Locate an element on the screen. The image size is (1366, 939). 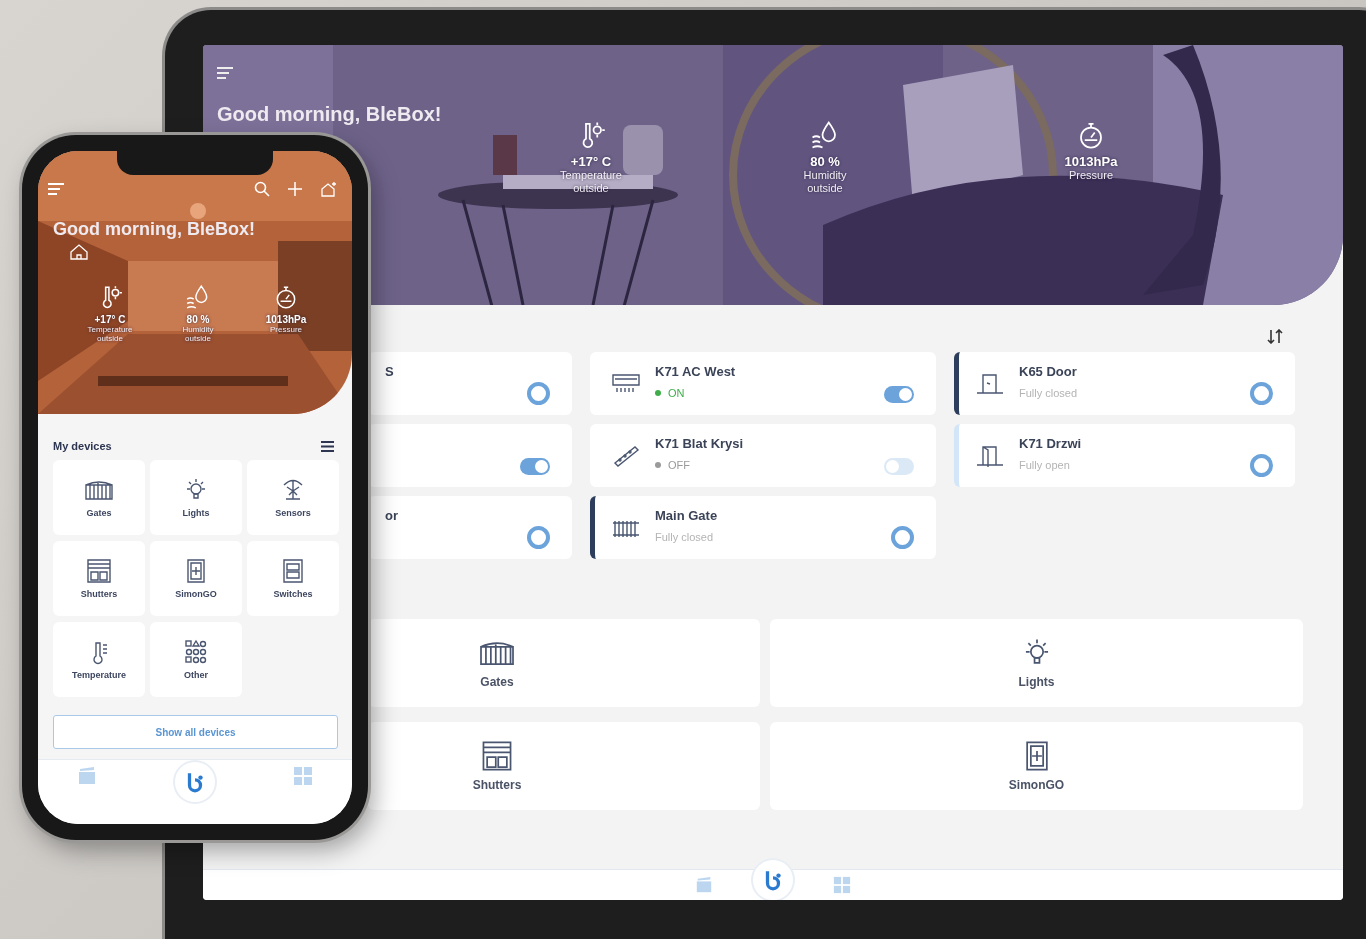
category-tile: Gates is located at coordinates (99, 497).